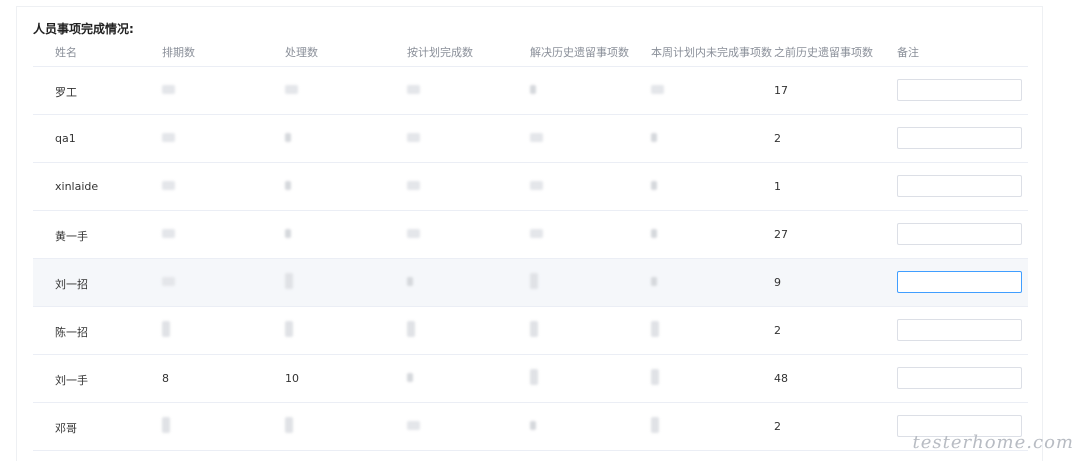 Image resolution: width=1080 pixels, height=461 pixels. I want to click on cell-handled: 10, so click(292, 378).